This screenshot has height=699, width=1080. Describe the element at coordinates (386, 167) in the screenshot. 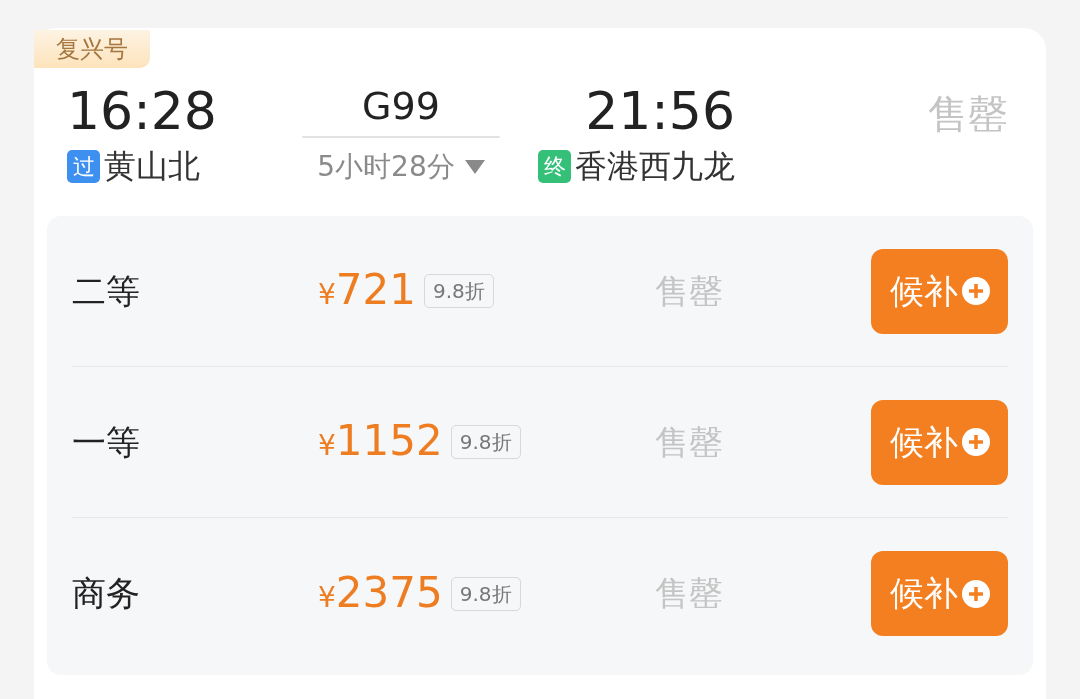

I see `duration: 5小时28分` at that location.